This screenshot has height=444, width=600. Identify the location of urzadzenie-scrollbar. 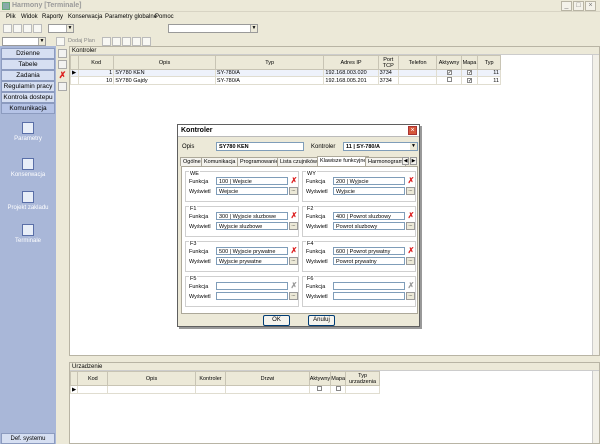
(595, 407).